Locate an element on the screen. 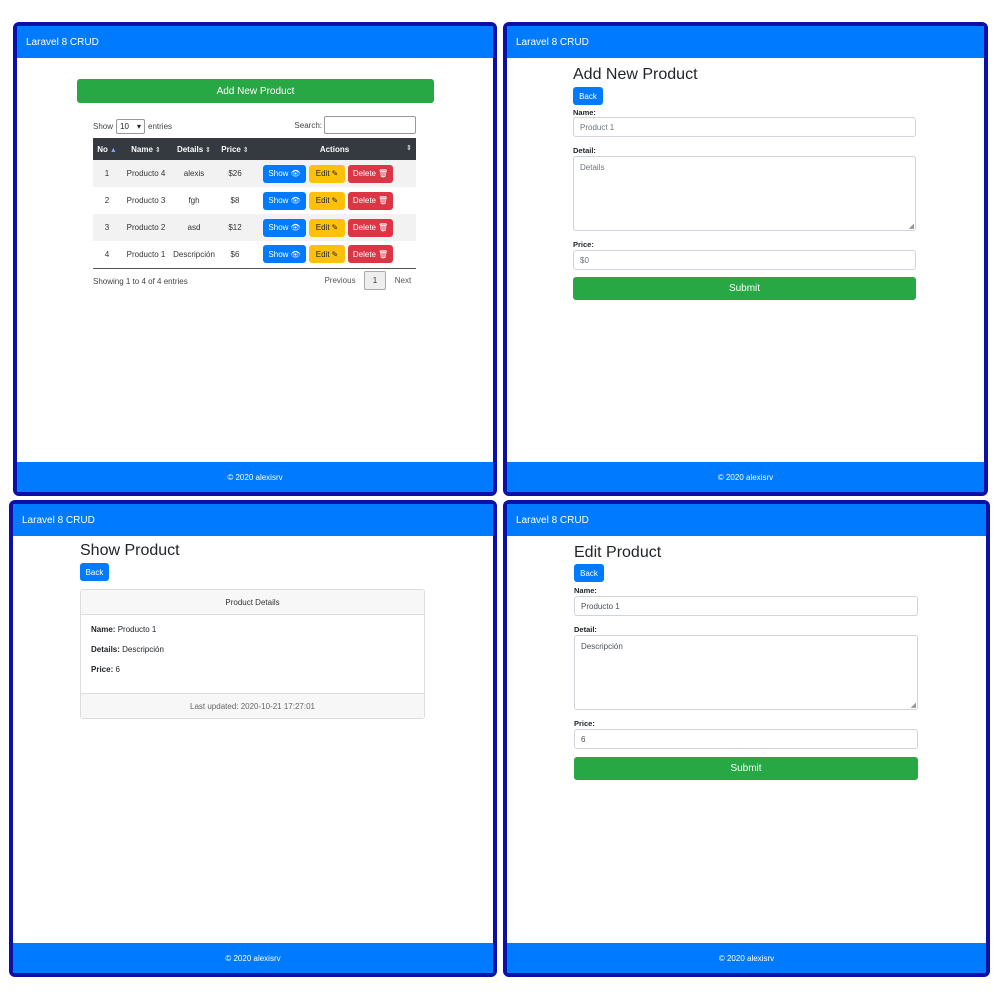 The width and height of the screenshot is (1000, 1000). table-header-row: No ▲ Name ⇕ Details ⇕ Price ⇕ Actions ⇕ is located at coordinates (254, 149).